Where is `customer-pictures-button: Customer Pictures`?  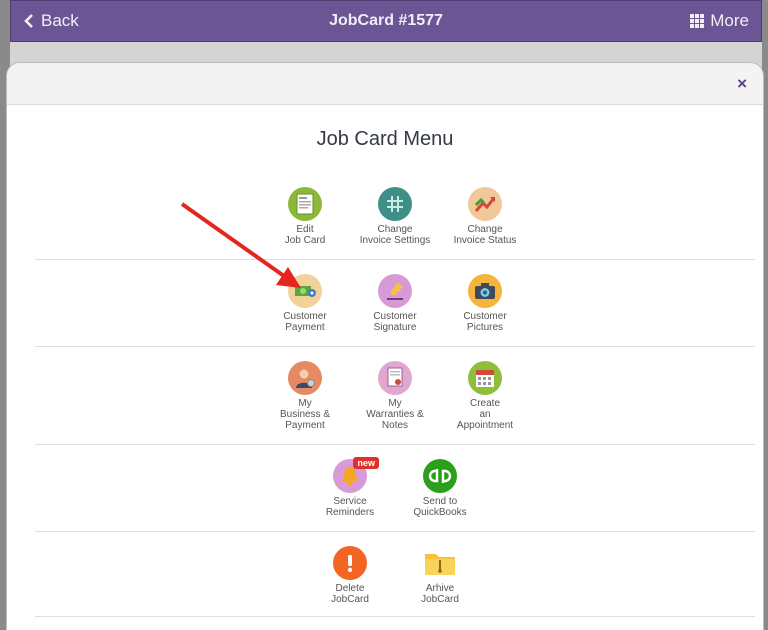
customer-pictures-button: Customer Pictures is located at coordinates (485, 303).